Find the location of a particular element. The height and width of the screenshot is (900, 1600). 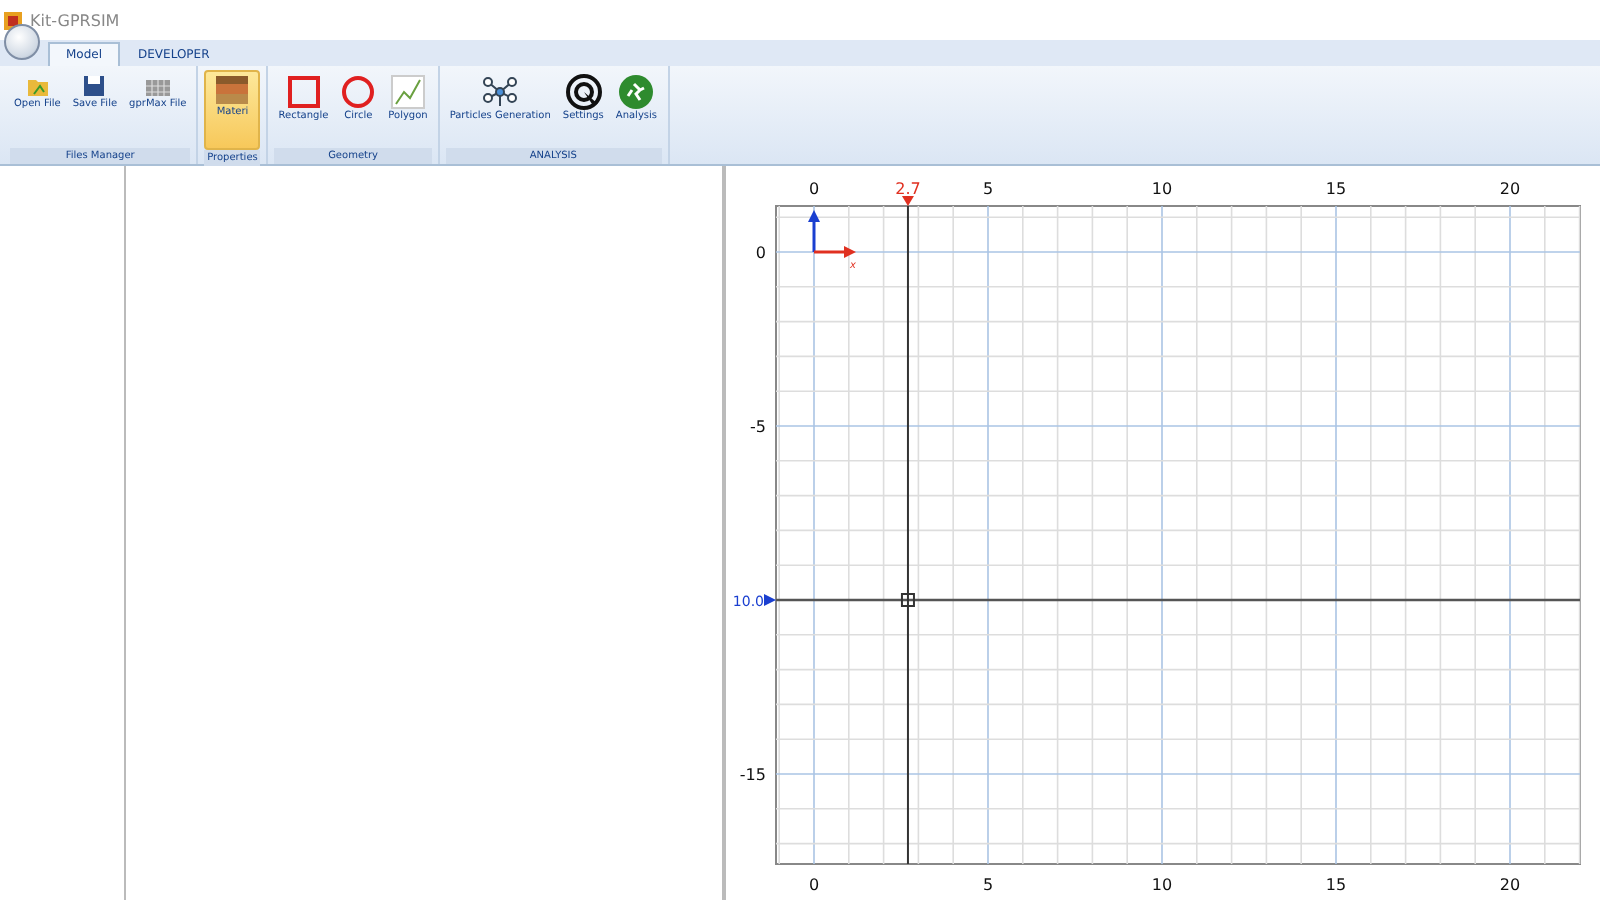

polygon-icon is located at coordinates (408, 92).